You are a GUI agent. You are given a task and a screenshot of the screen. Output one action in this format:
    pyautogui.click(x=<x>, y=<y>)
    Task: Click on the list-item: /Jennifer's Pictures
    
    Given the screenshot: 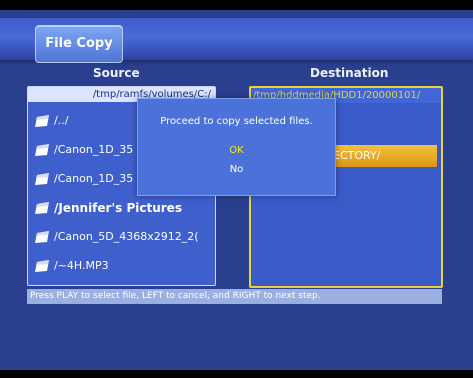 What is the action you would take?
    pyautogui.click(x=121, y=207)
    